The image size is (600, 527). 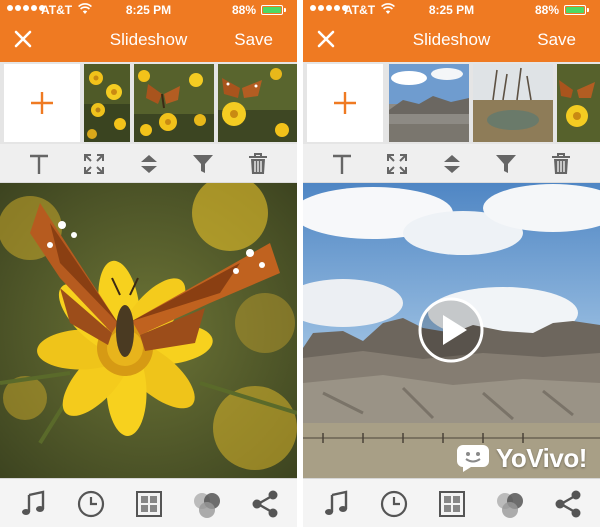 I want to click on brand-watermark: YoVivo!, so click(x=521, y=458).